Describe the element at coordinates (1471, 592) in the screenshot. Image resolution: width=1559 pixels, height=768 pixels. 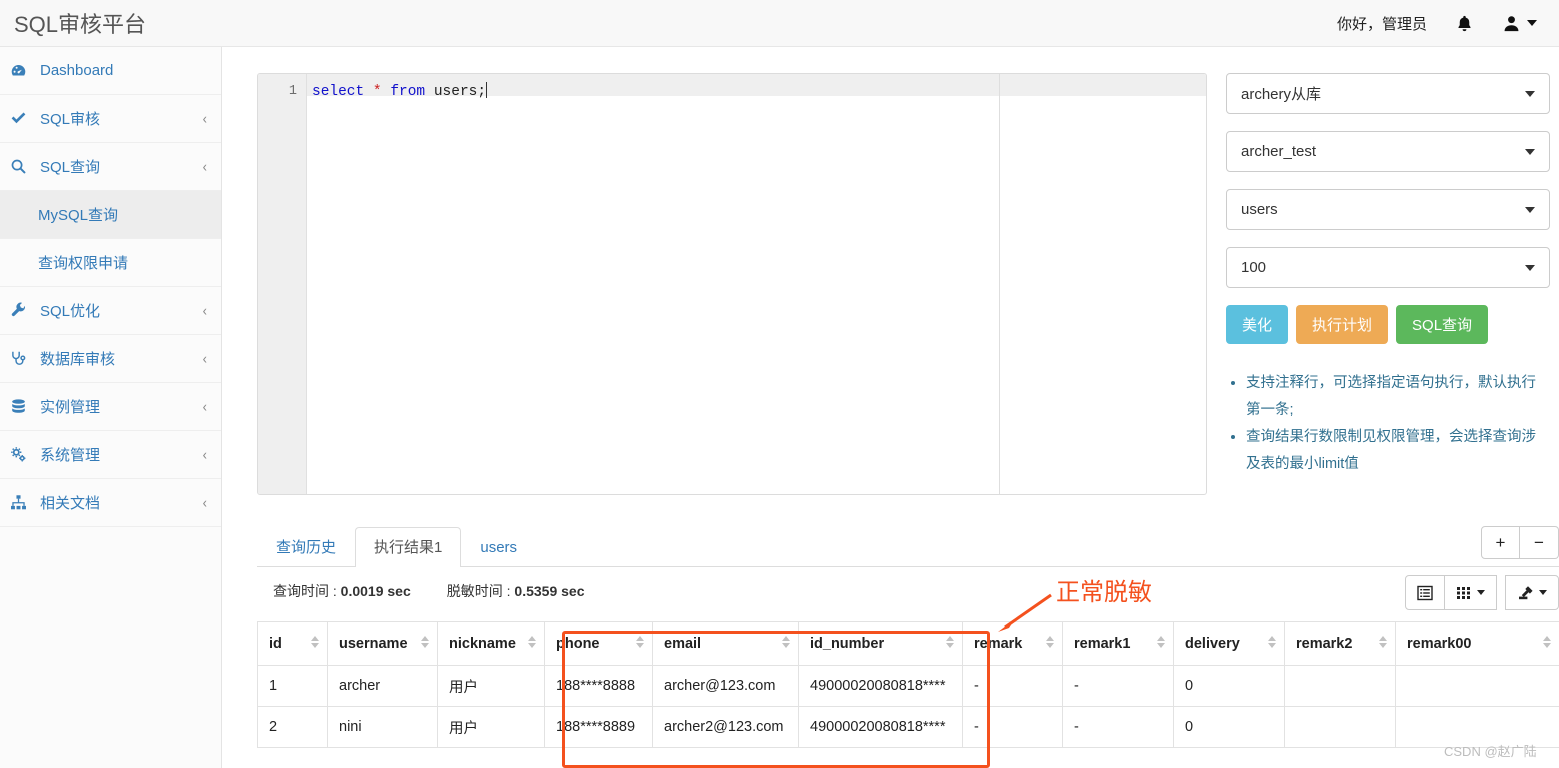
I see `grid-view-icon` at that location.